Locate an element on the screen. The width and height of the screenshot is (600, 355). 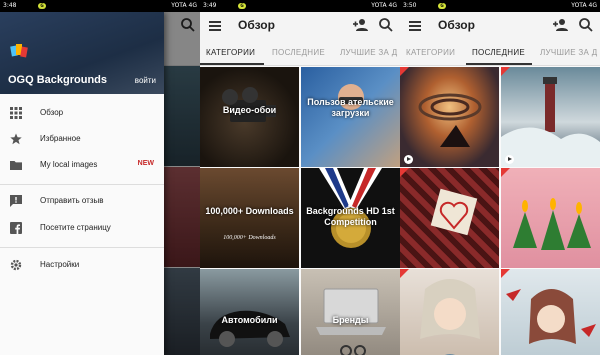
category-label: Автомобили is located at coordinates (249, 320).